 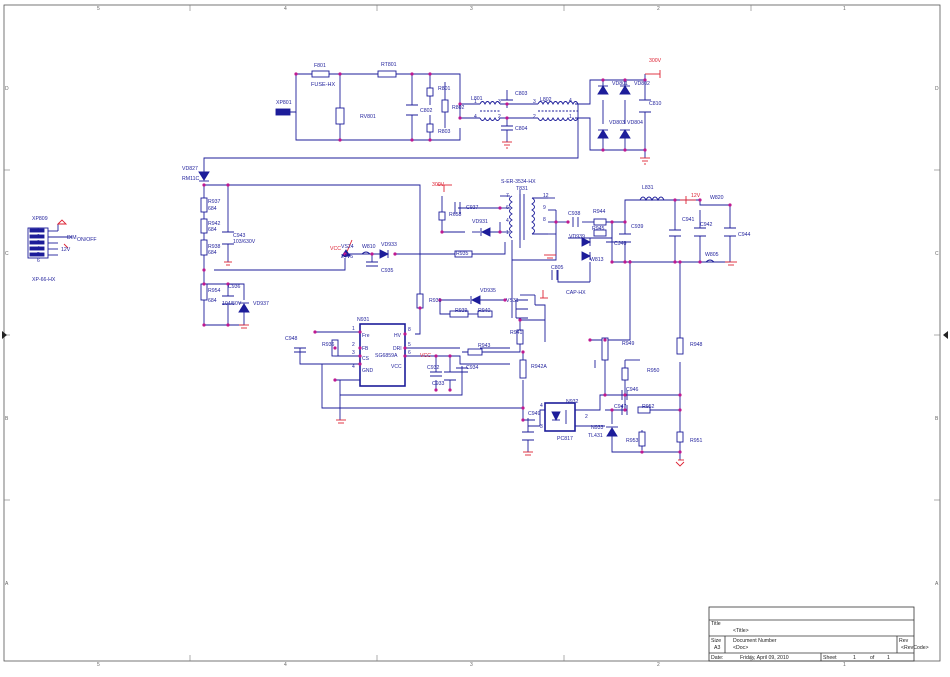 I want to click on label-r943: R943, so click(x=484, y=346).